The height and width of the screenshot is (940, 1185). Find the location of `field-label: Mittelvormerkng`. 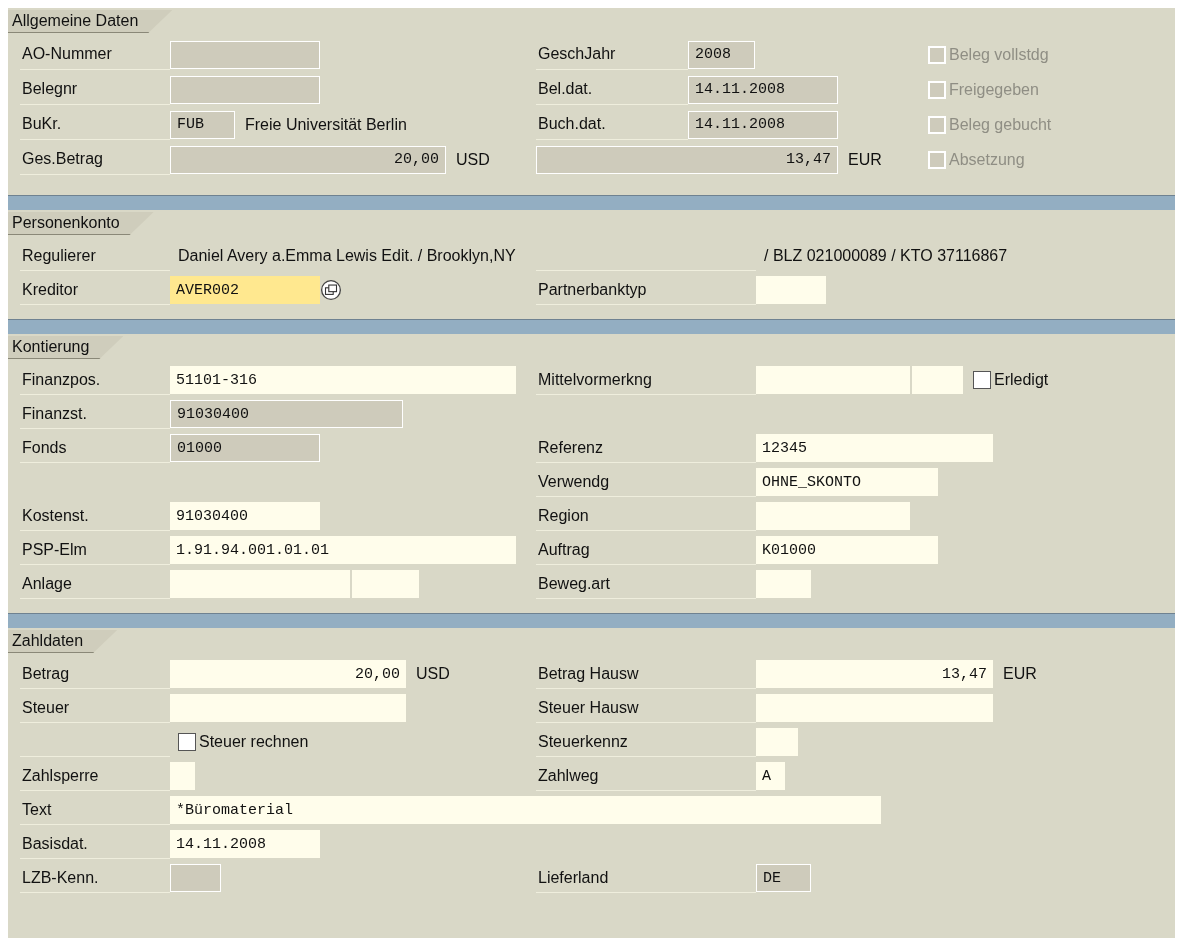

field-label: Mittelvormerkng is located at coordinates (595, 379).